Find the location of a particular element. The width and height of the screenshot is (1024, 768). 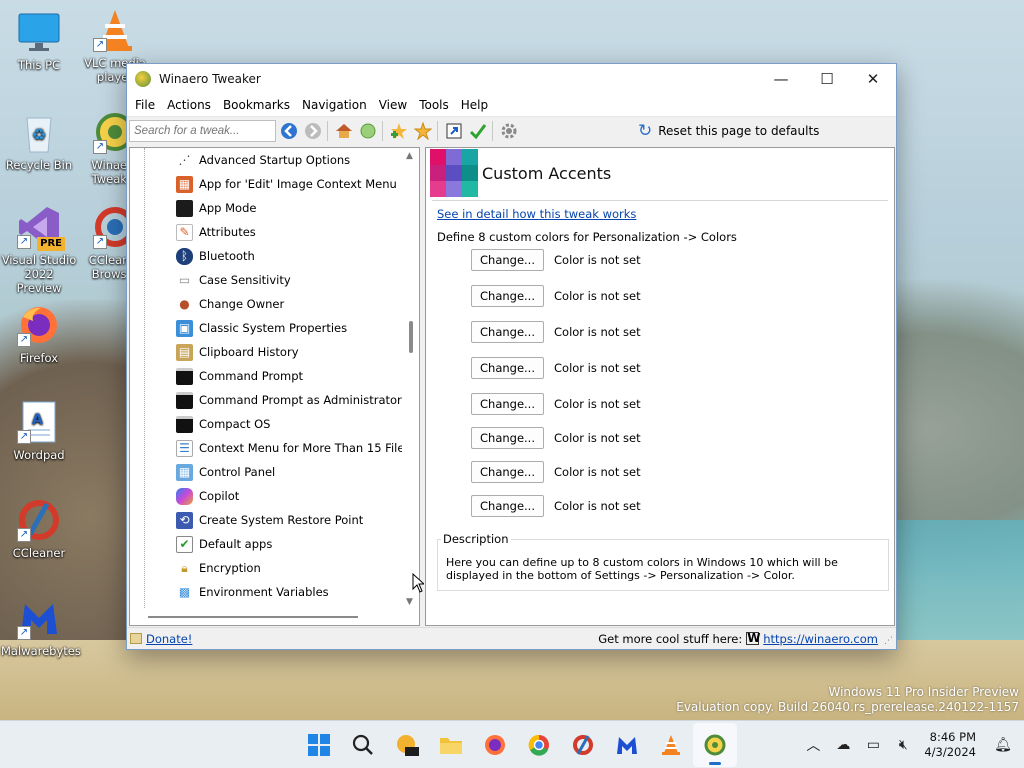

tree-item: ⟲ Create System Restore Point is located at coordinates (274, 520).